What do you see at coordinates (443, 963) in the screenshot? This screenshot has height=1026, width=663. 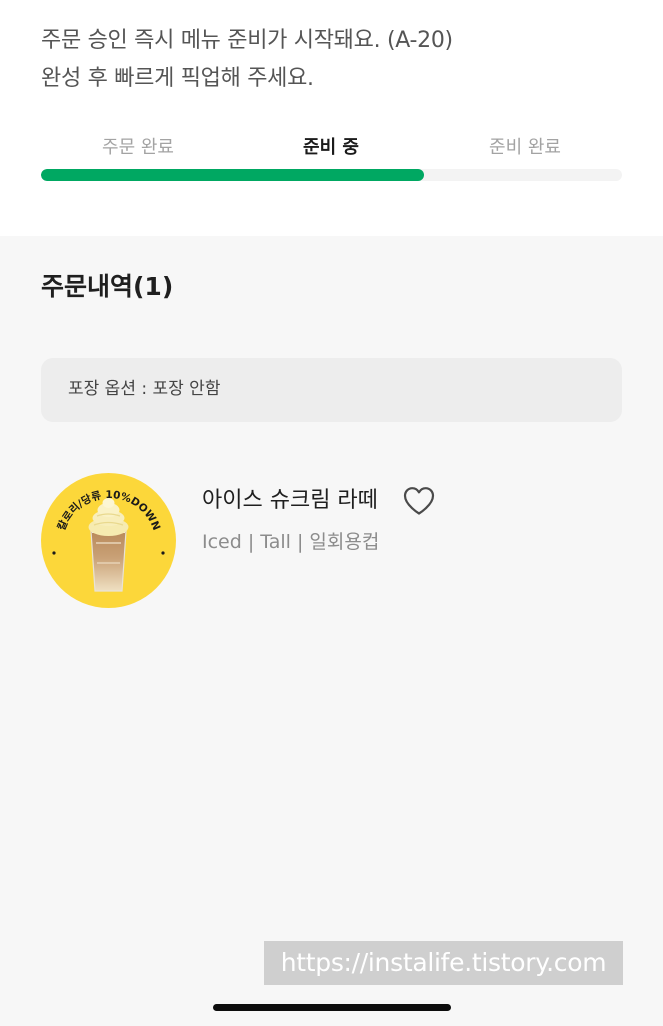 I see `watermark: https://instalife.tistory.com` at bounding box center [443, 963].